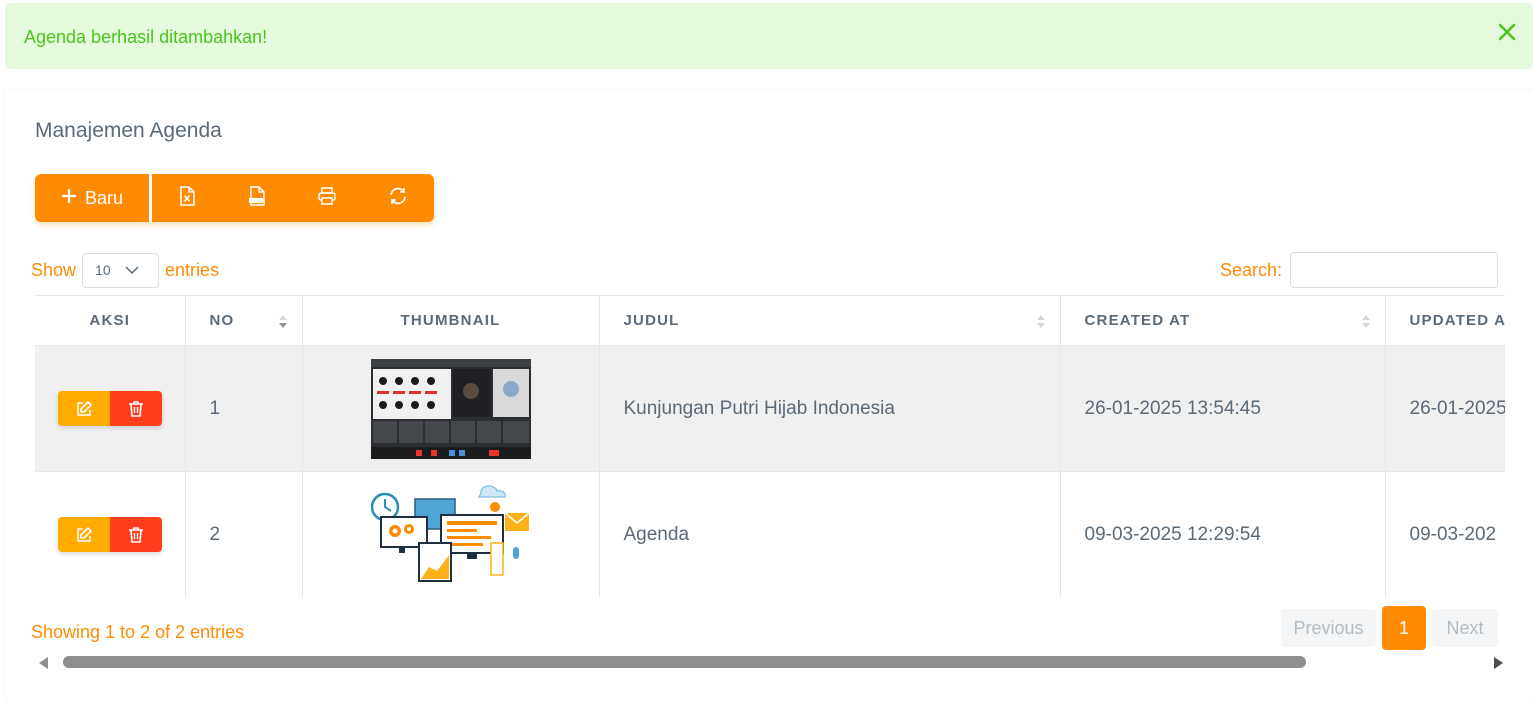 The image size is (1533, 701). What do you see at coordinates (1445, 534) in the screenshot?
I see `updated-at-cell: 09-03-202` at bounding box center [1445, 534].